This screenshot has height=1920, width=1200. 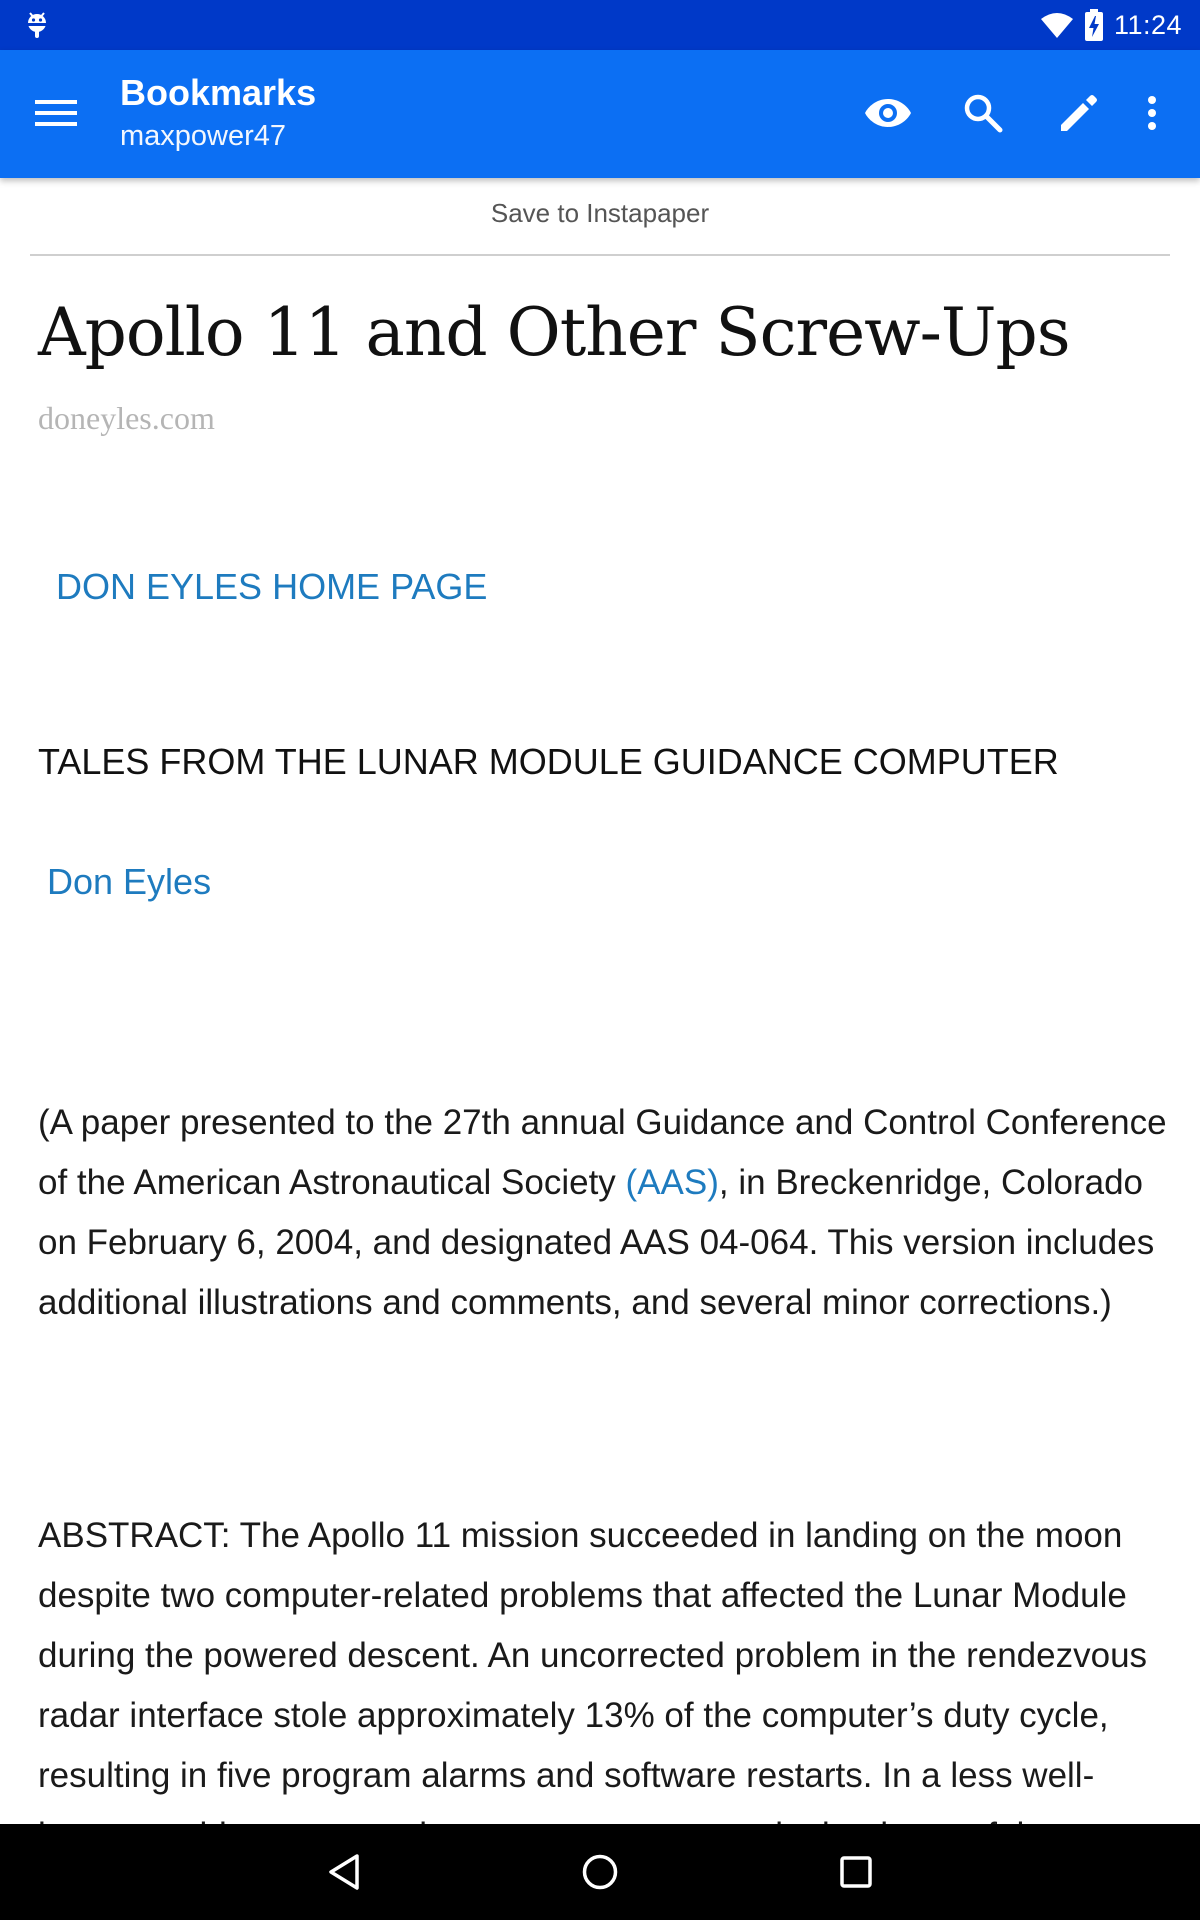 I want to click on wifi-icon, so click(x=1056, y=25).